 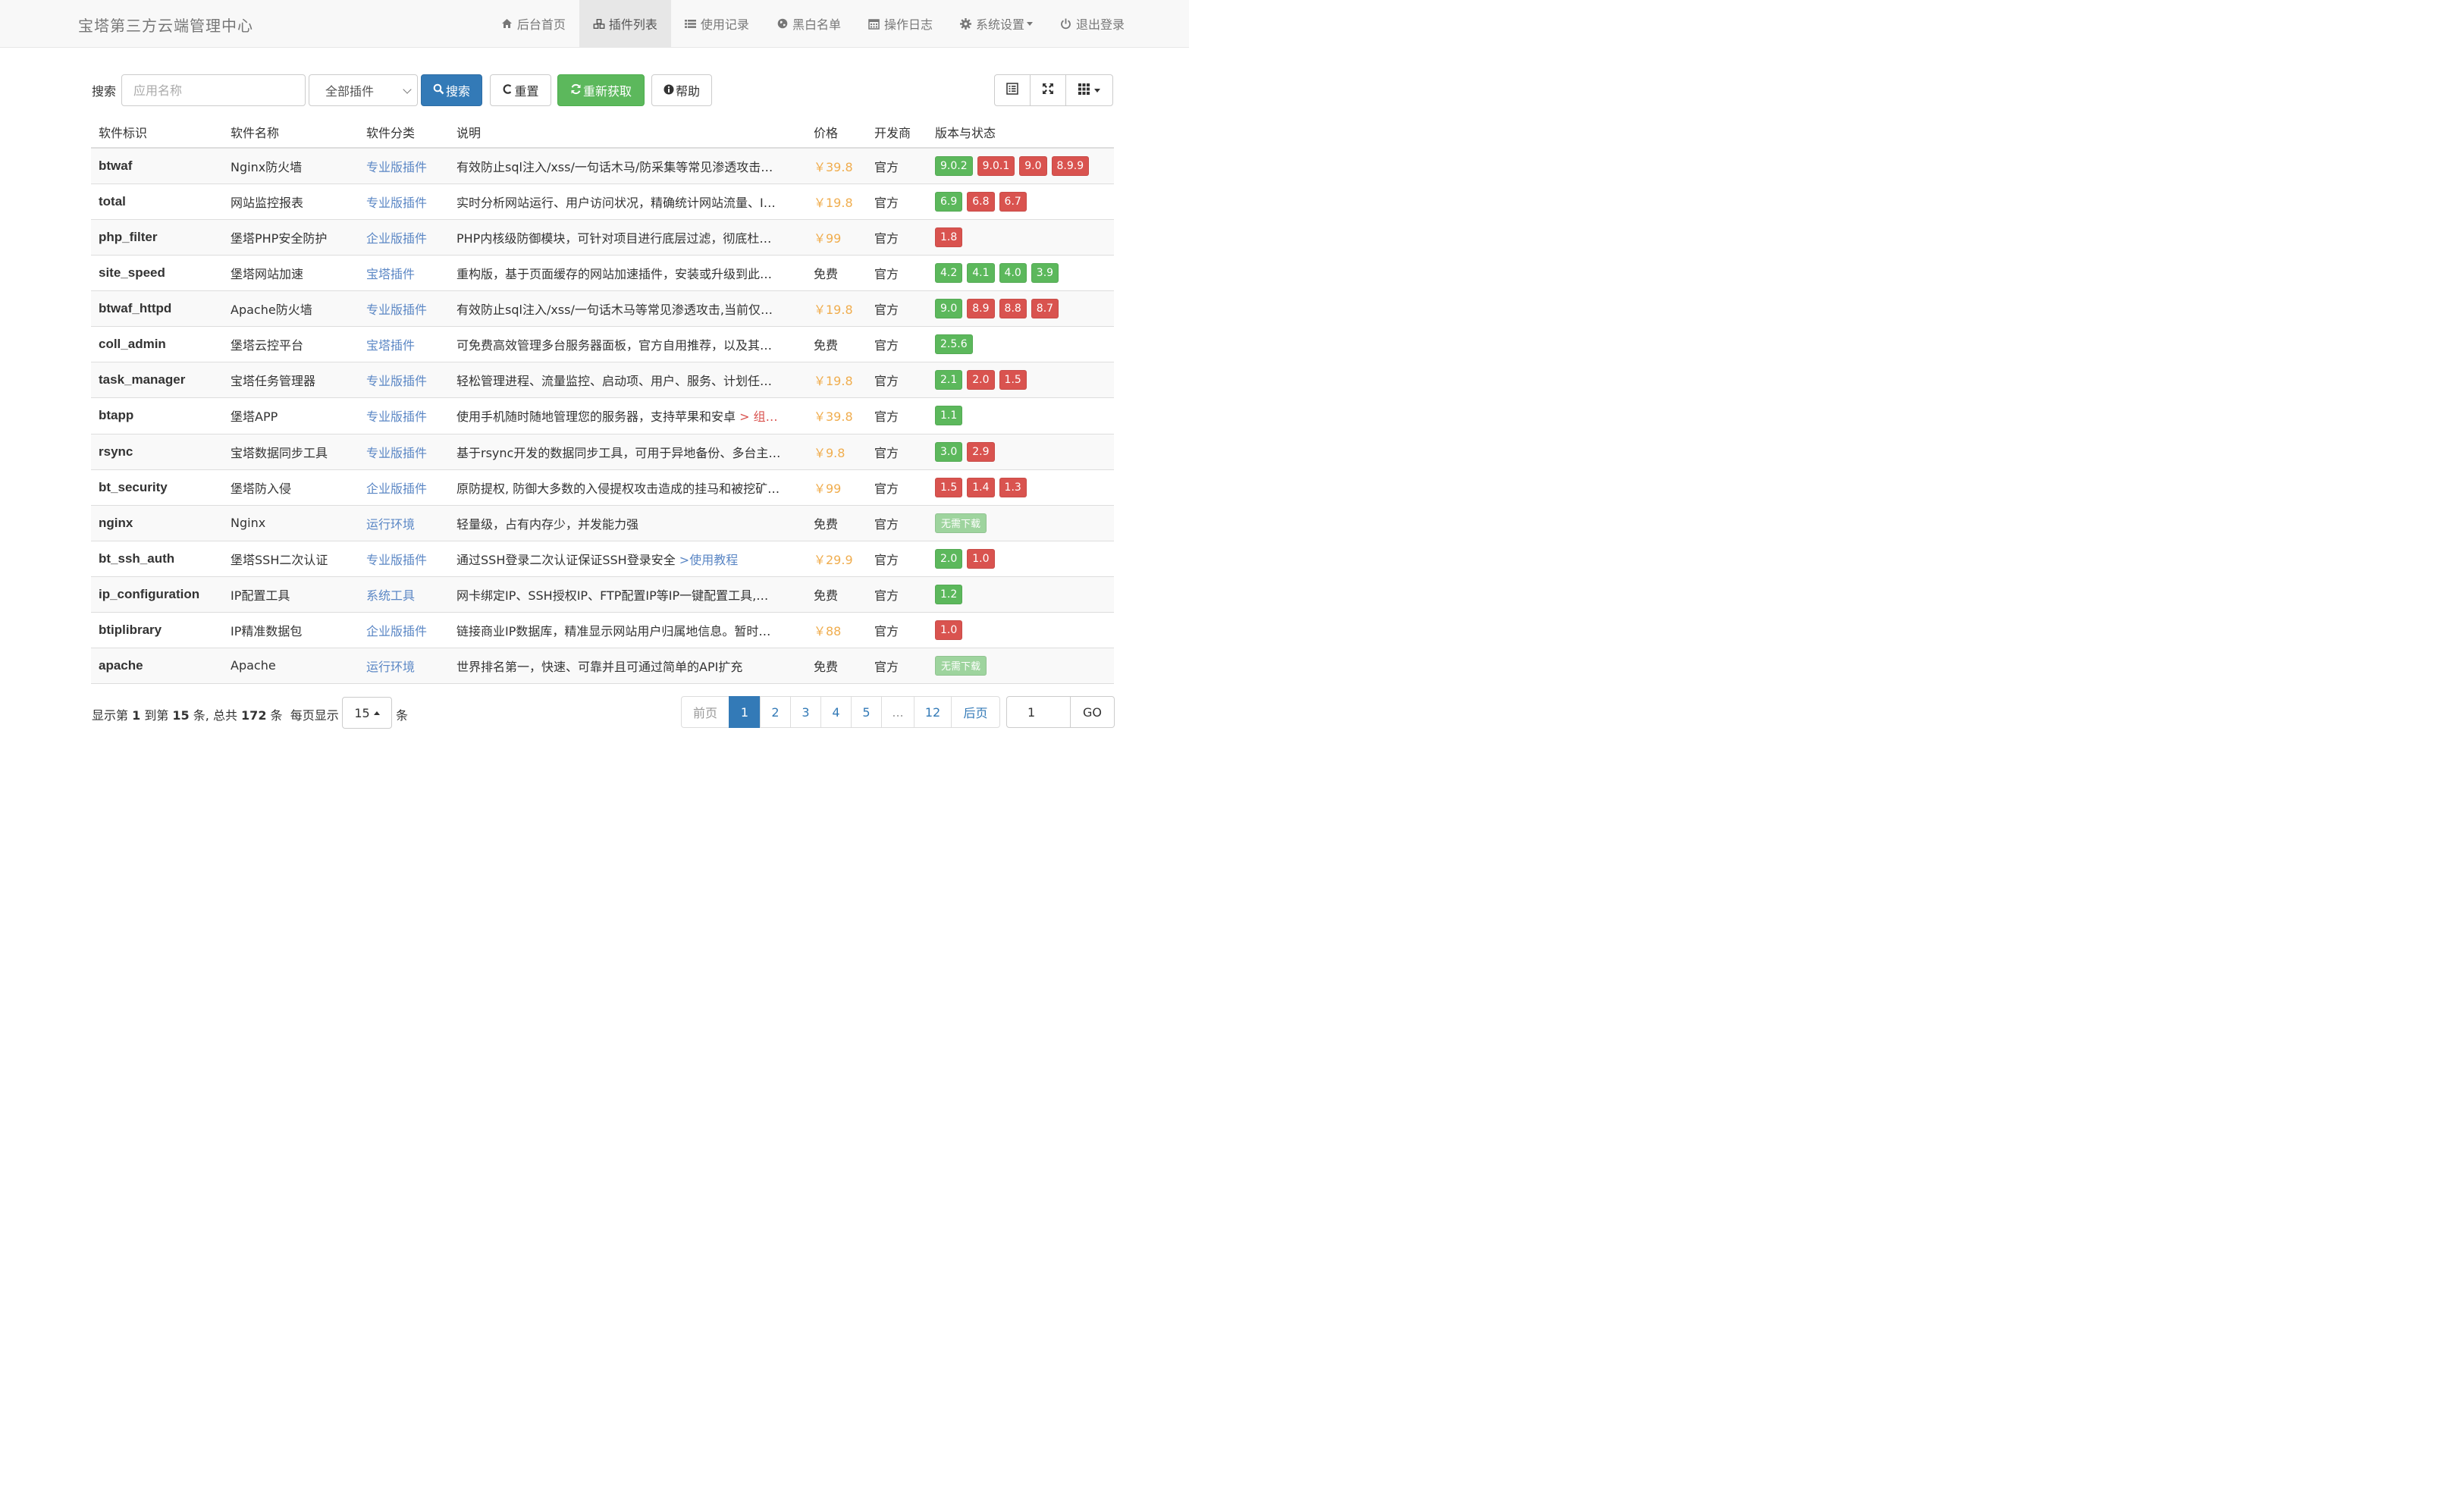 I want to click on version-badge: 9.0.2, so click(x=954, y=166).